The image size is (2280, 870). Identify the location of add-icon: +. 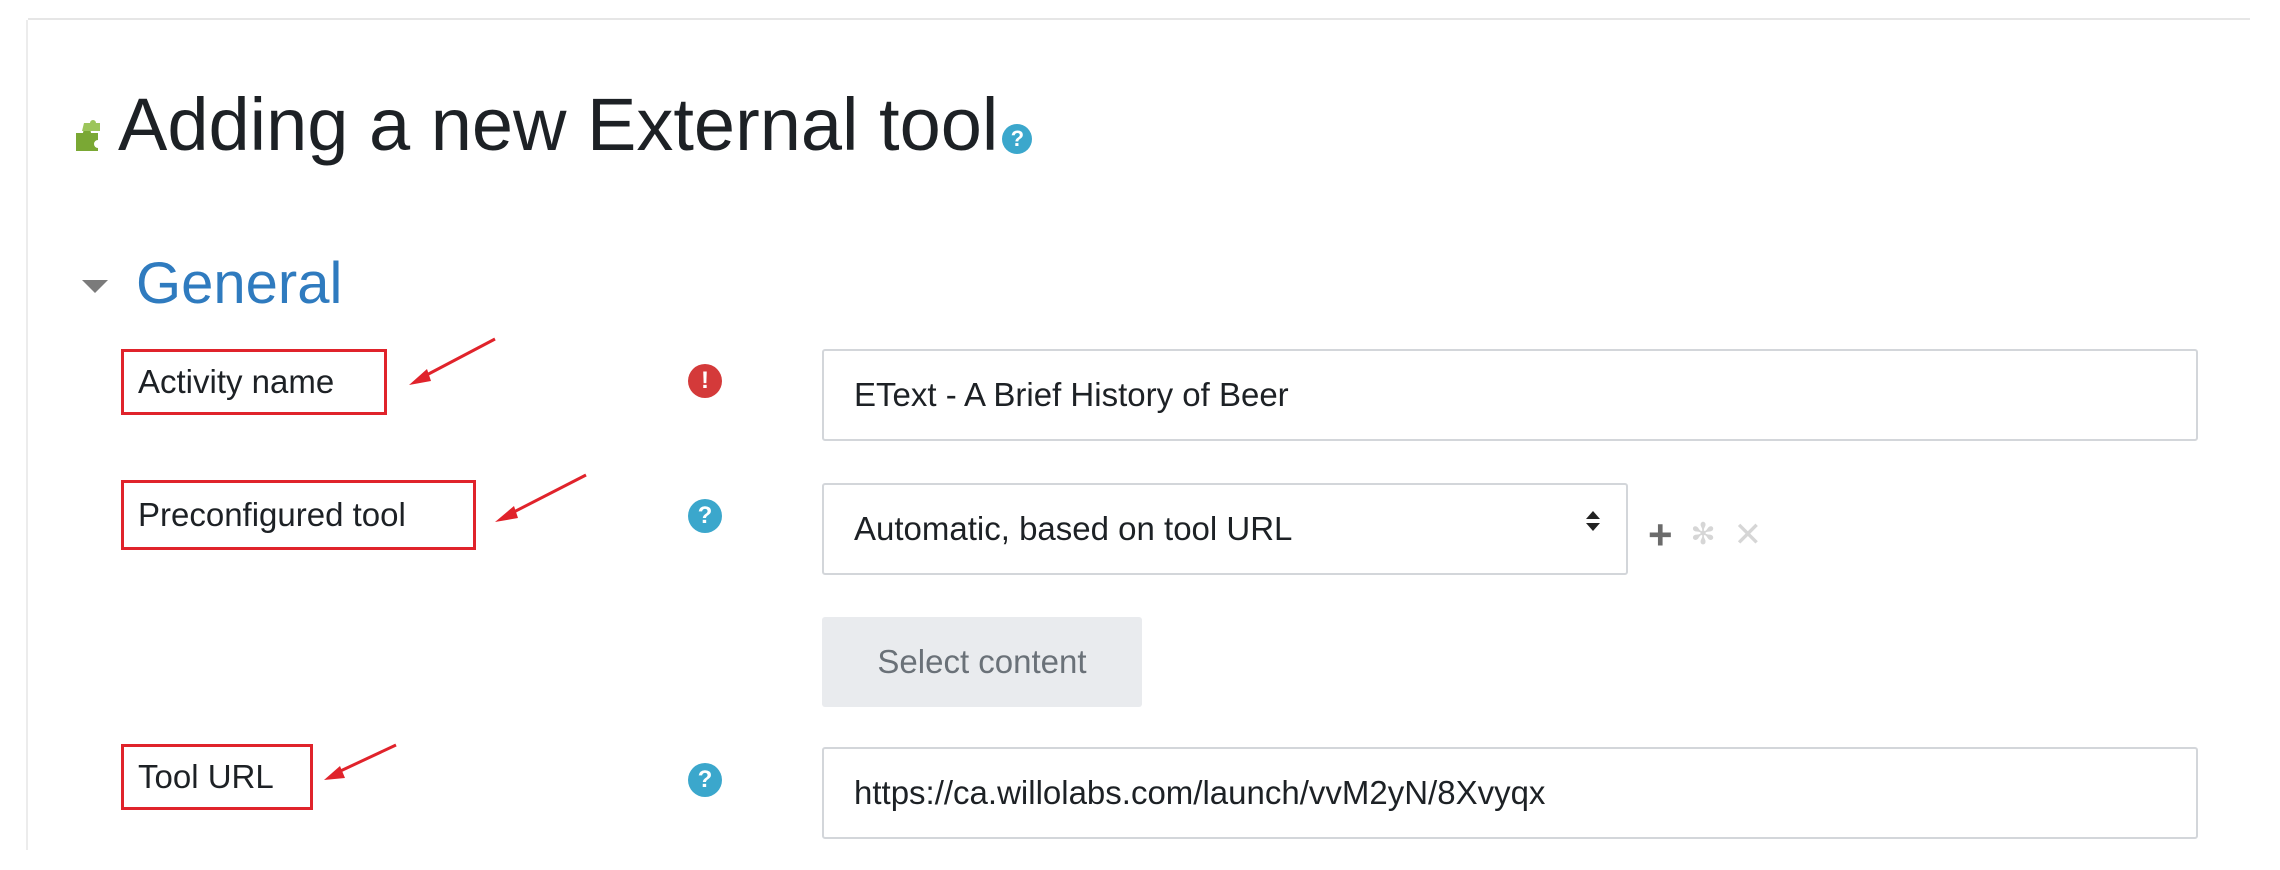
(1660, 535).